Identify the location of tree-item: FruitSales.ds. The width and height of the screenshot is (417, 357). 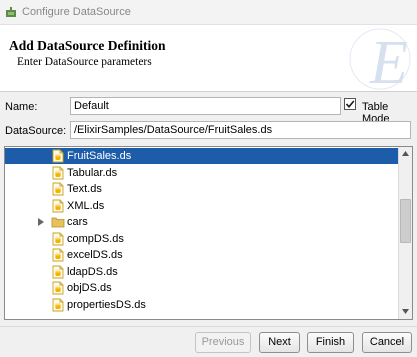
(201, 156).